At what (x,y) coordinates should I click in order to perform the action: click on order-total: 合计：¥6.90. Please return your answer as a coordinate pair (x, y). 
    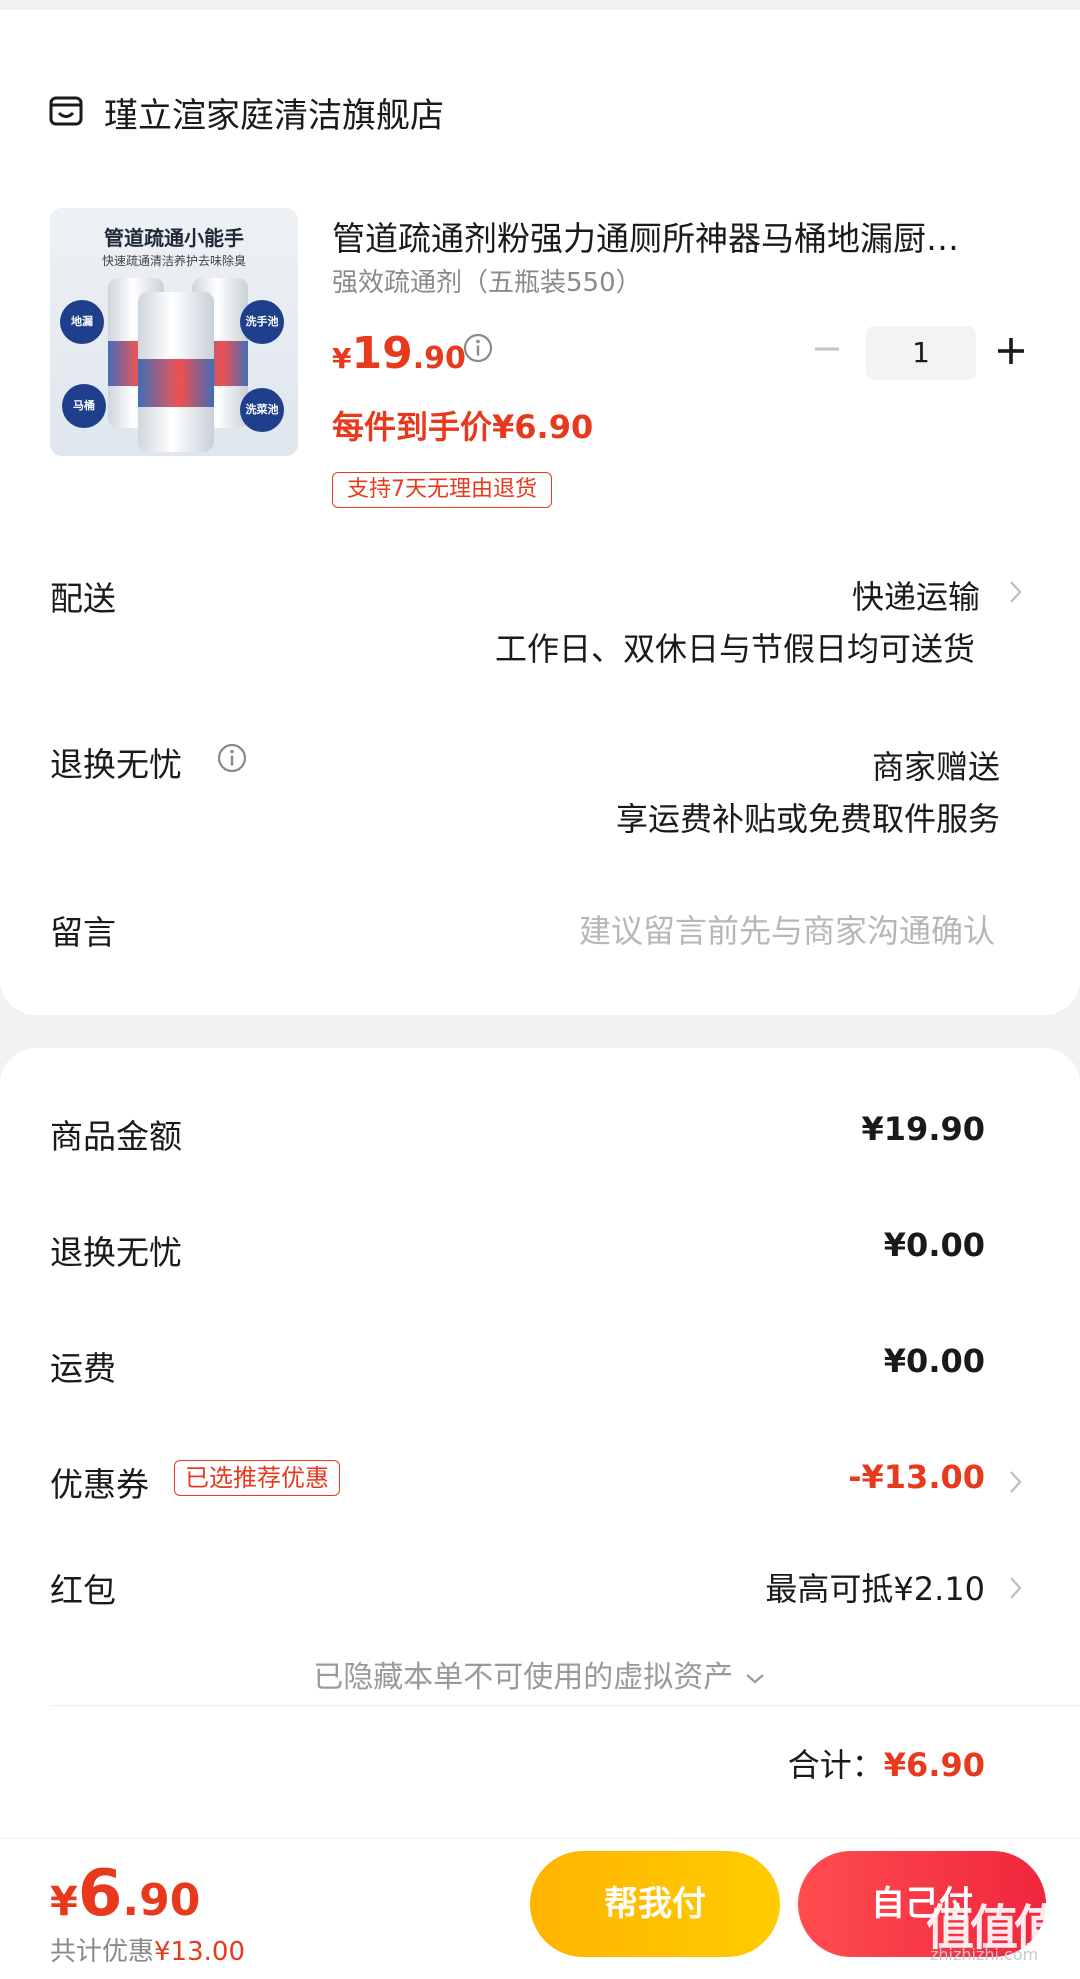
    Looking at the image, I should click on (886, 1763).